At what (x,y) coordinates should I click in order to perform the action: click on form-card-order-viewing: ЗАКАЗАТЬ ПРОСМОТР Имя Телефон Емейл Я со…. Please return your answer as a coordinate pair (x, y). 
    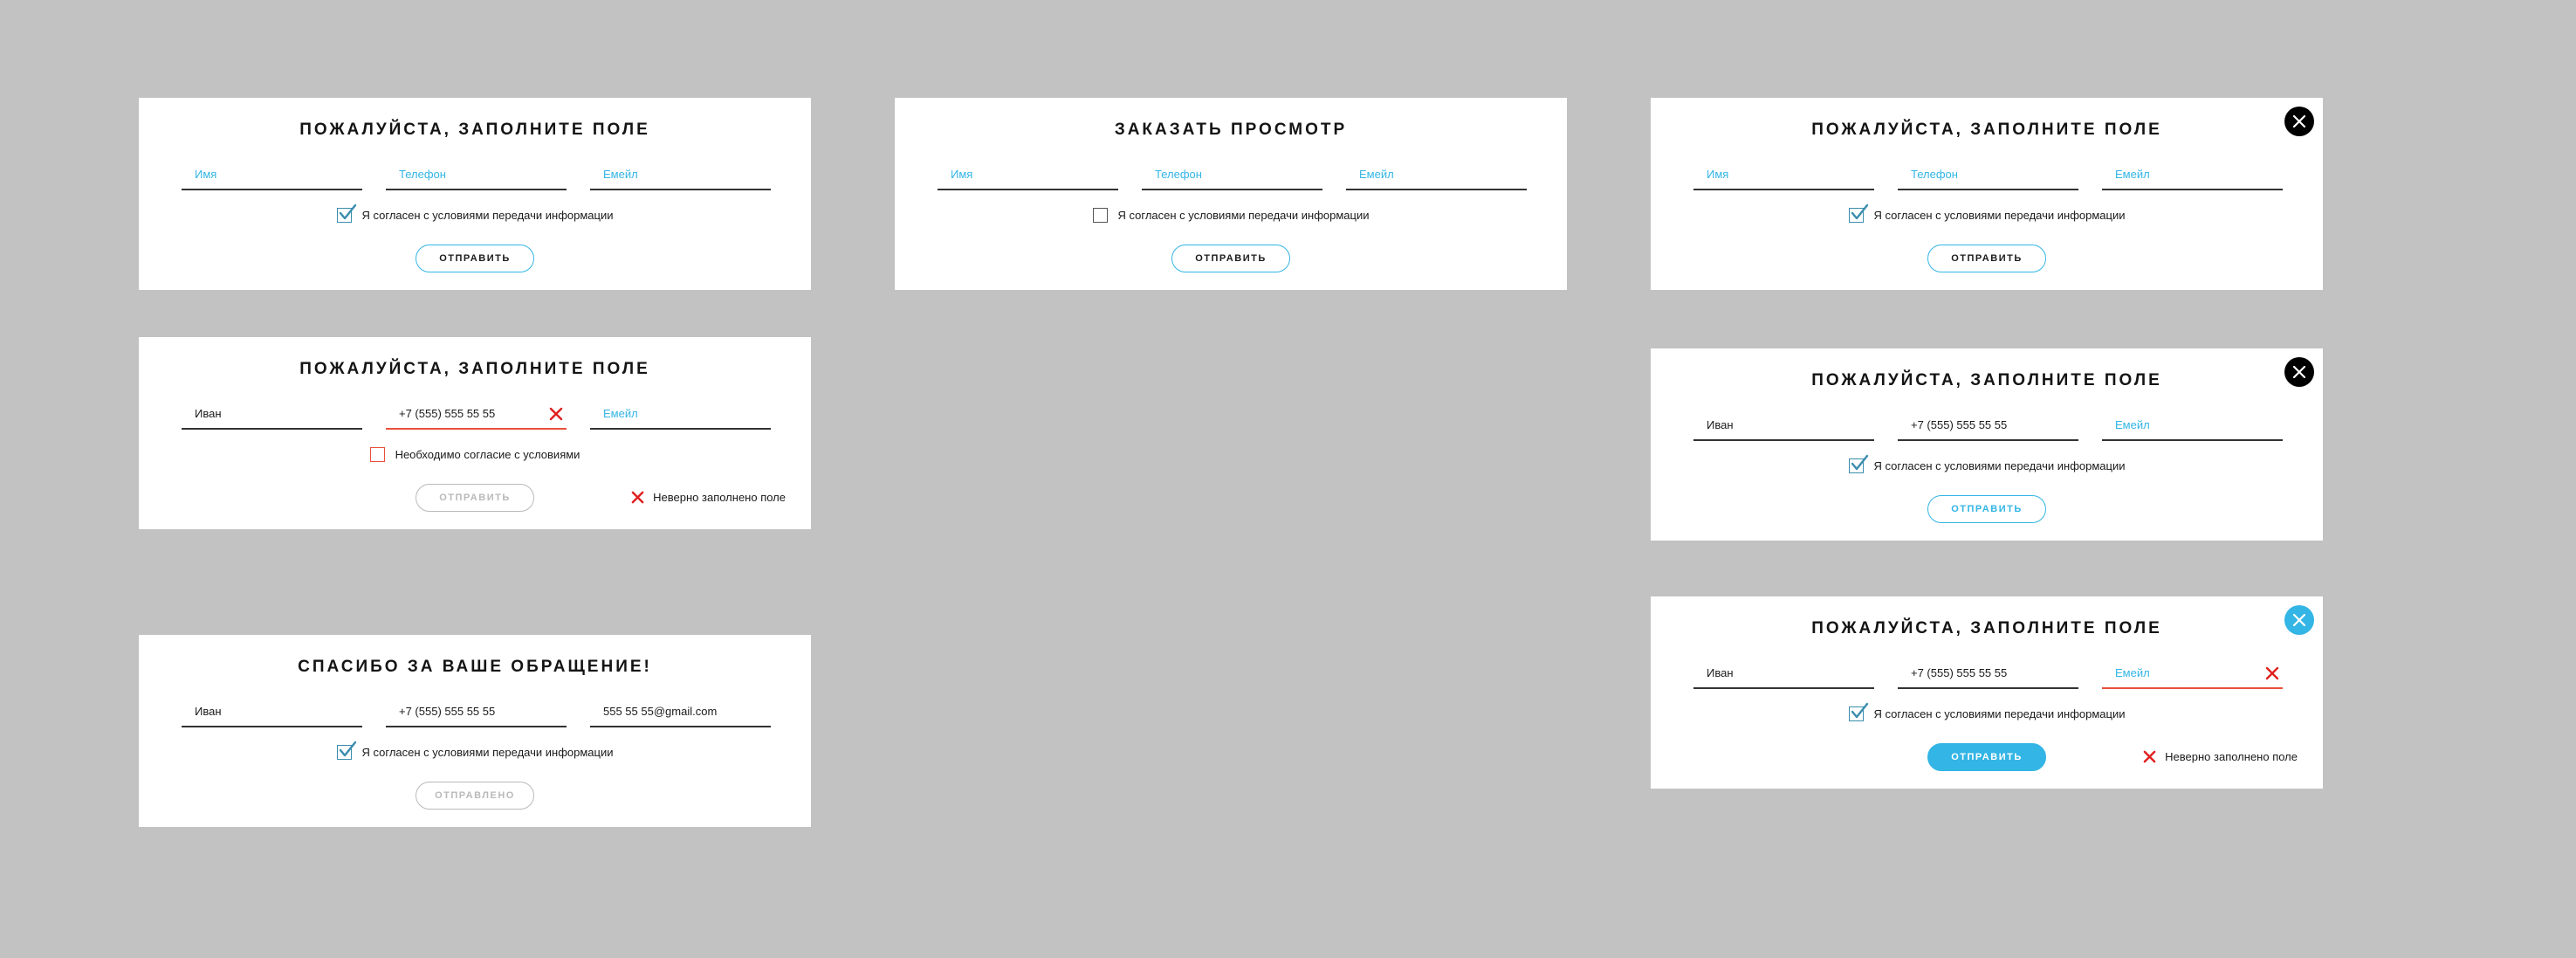
    Looking at the image, I should click on (1231, 194).